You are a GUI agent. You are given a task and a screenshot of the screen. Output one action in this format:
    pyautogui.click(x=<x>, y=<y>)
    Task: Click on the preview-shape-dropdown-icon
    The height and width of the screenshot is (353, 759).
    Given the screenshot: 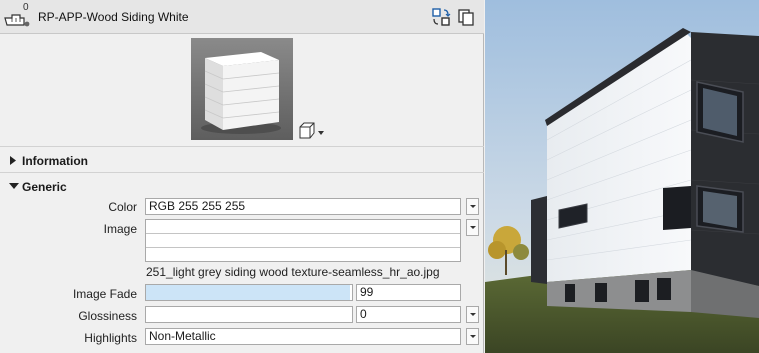 What is the action you would take?
    pyautogui.click(x=311, y=131)
    